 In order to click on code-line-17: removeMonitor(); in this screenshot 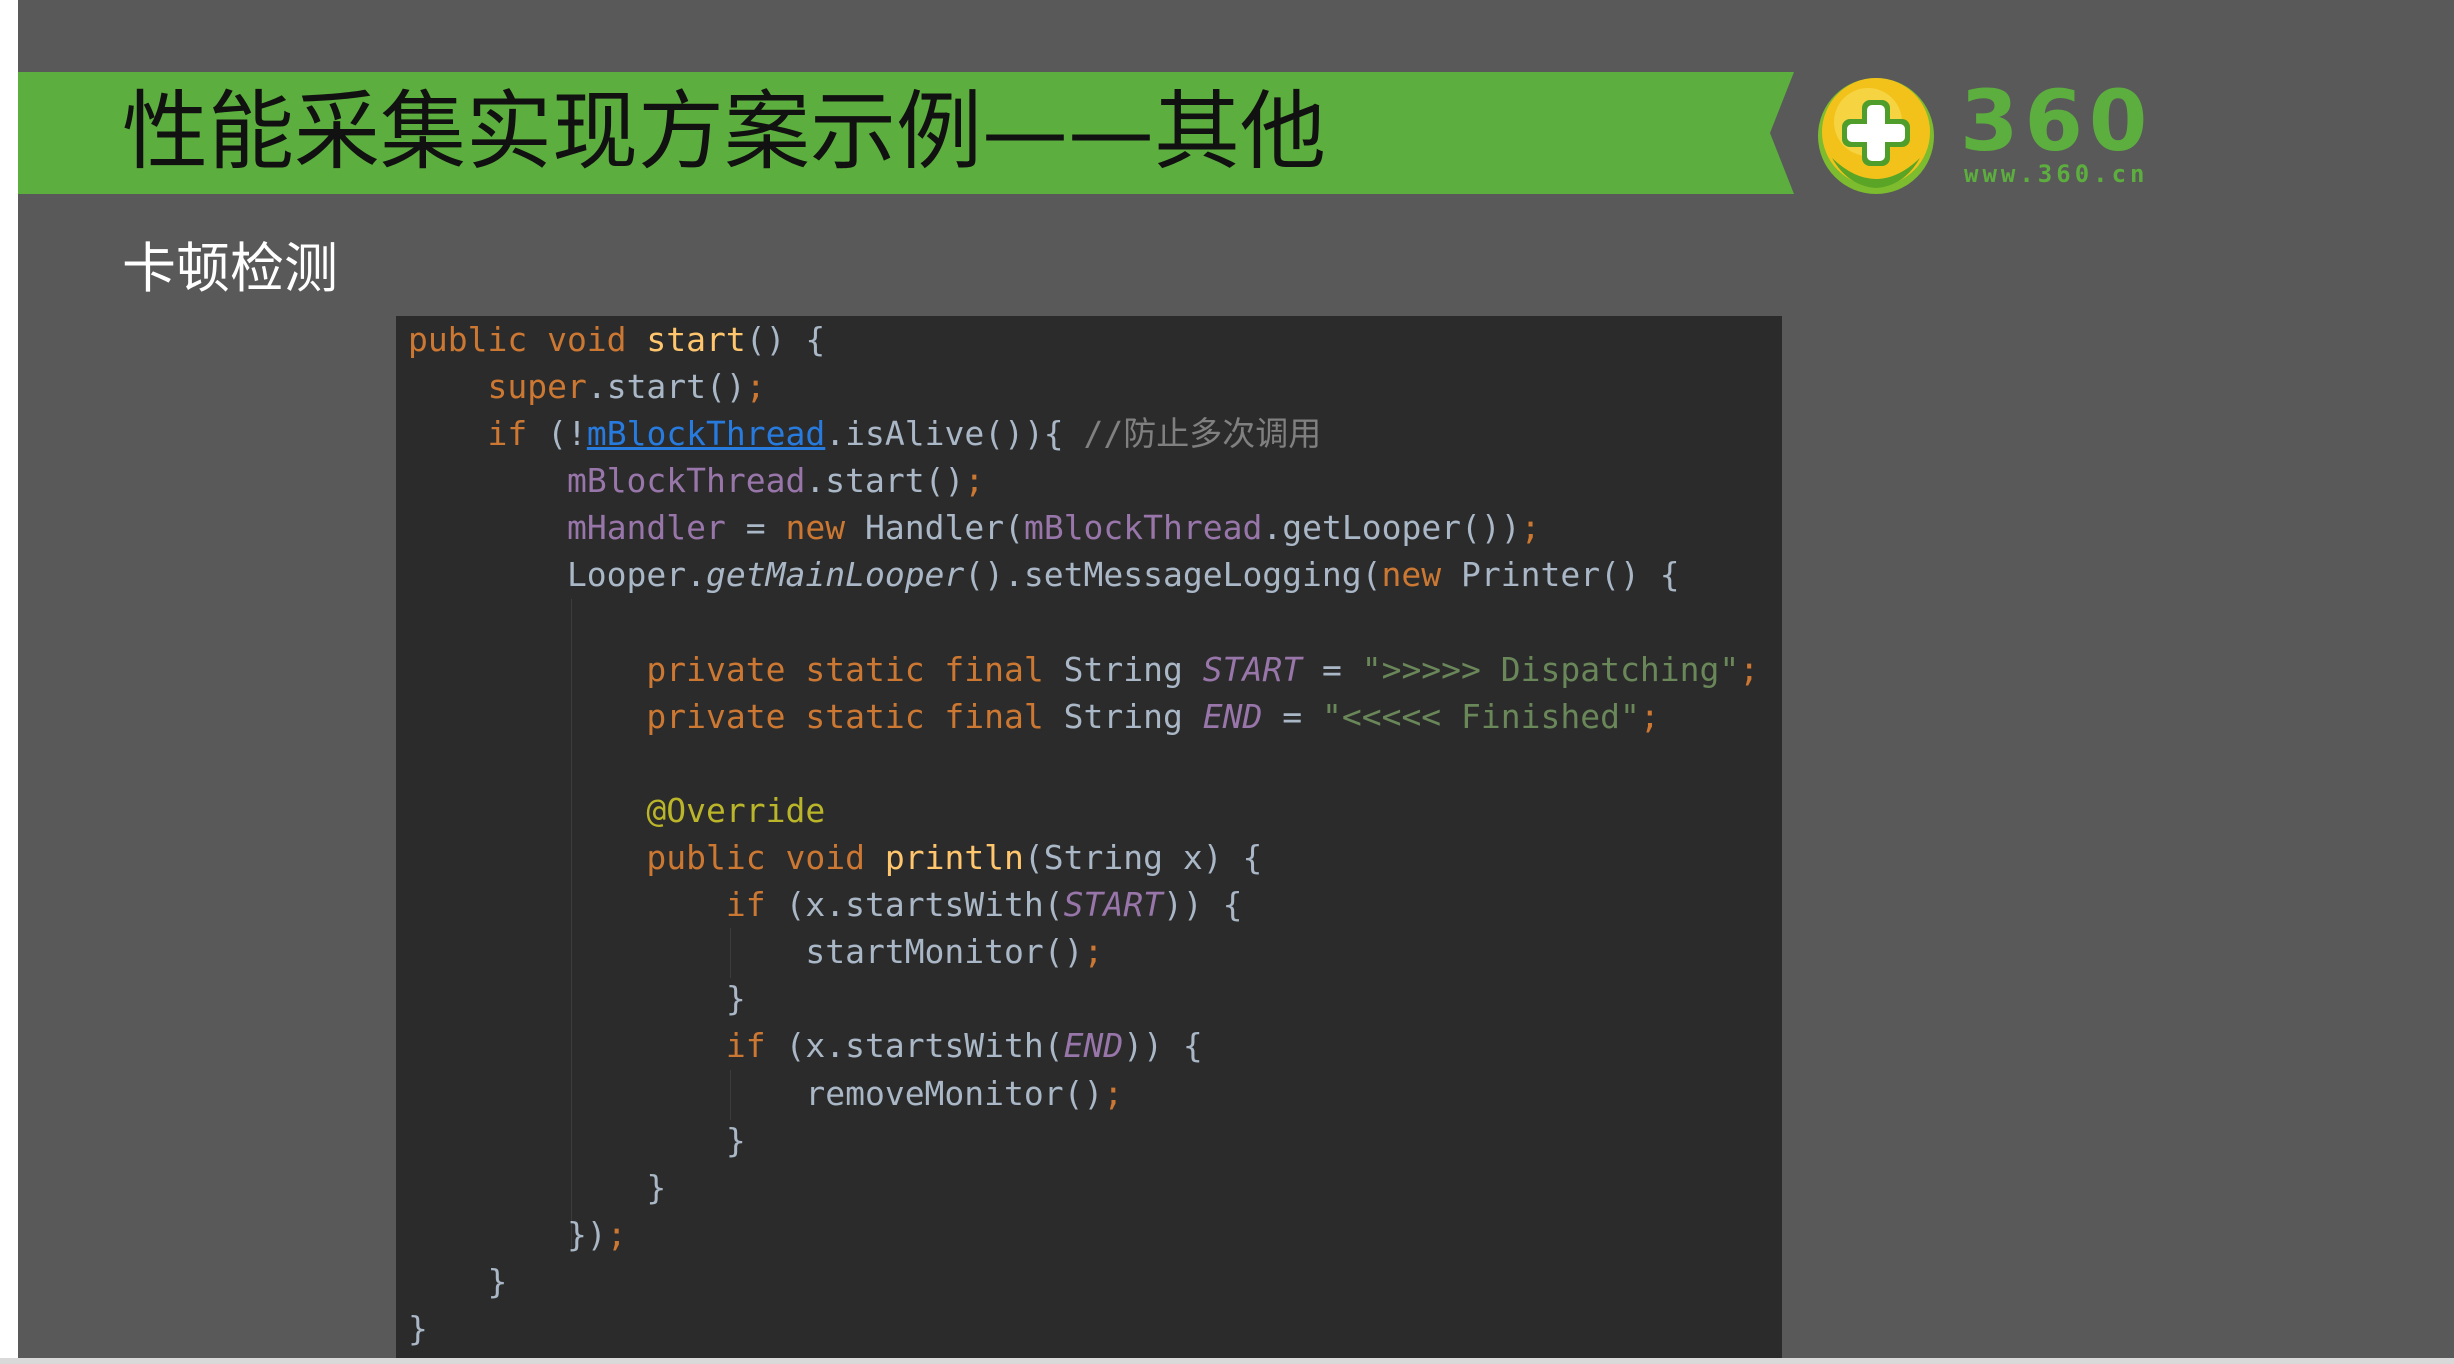, I will do `click(766, 1093)`.